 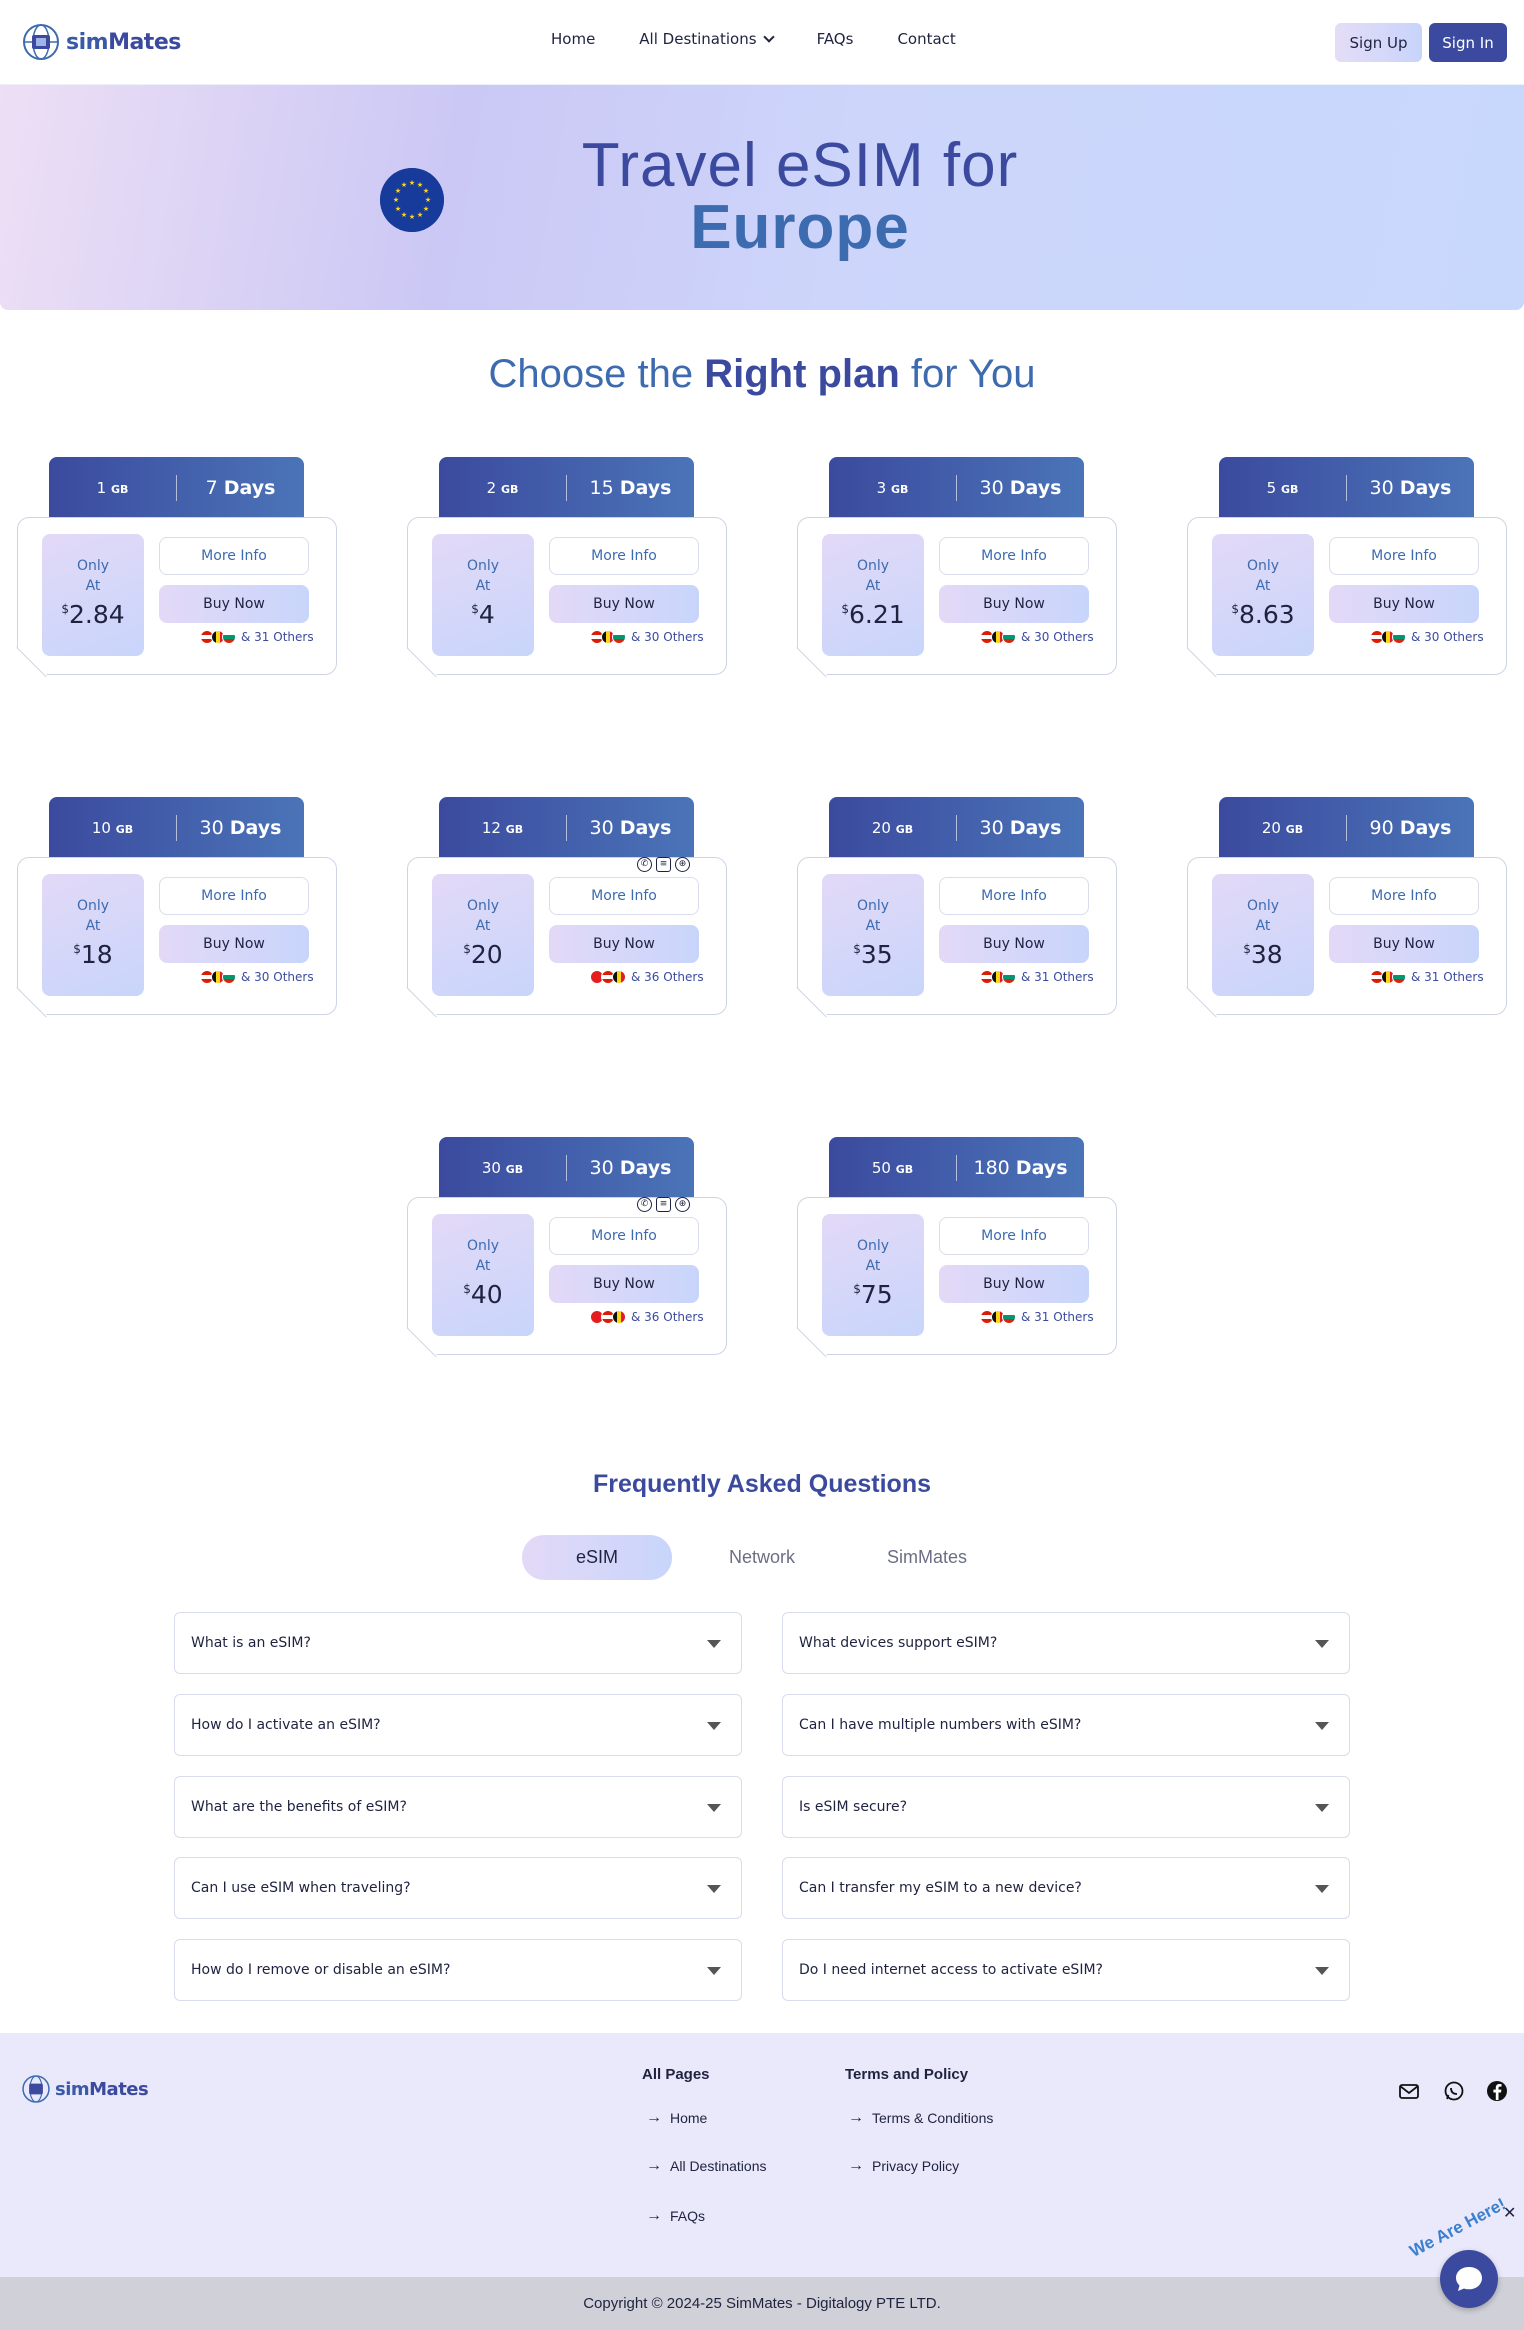 What do you see at coordinates (1454, 2091) in the screenshot?
I see `whatsapp-icon` at bounding box center [1454, 2091].